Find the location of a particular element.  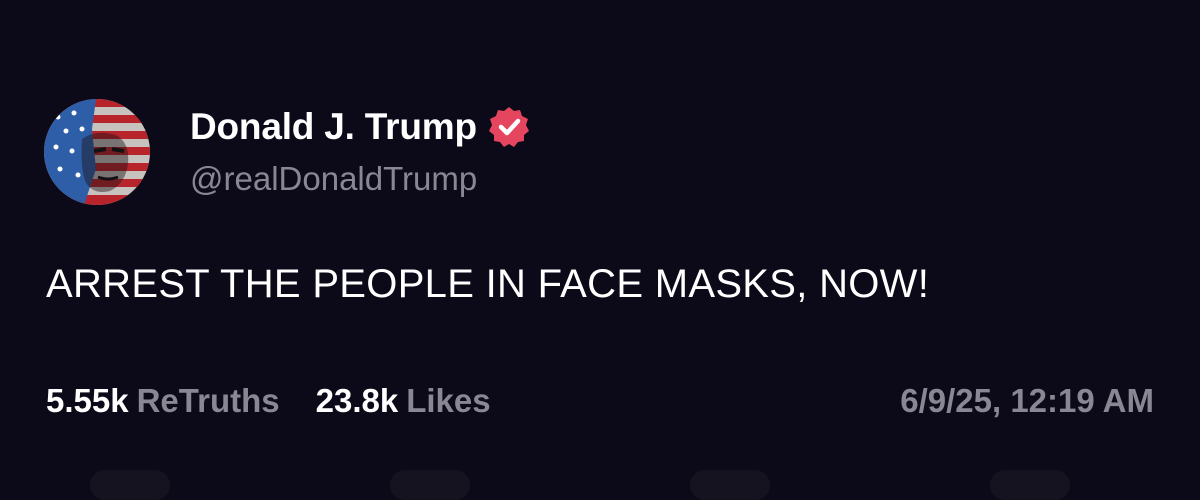

verified-badge-icon is located at coordinates (509, 127).